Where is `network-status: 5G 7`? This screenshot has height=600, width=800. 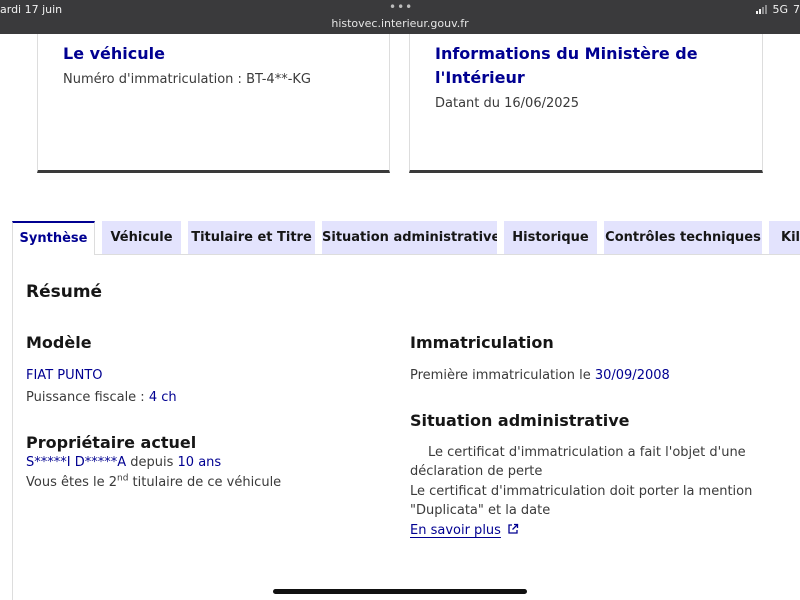 network-status: 5G 7 is located at coordinates (778, 9).